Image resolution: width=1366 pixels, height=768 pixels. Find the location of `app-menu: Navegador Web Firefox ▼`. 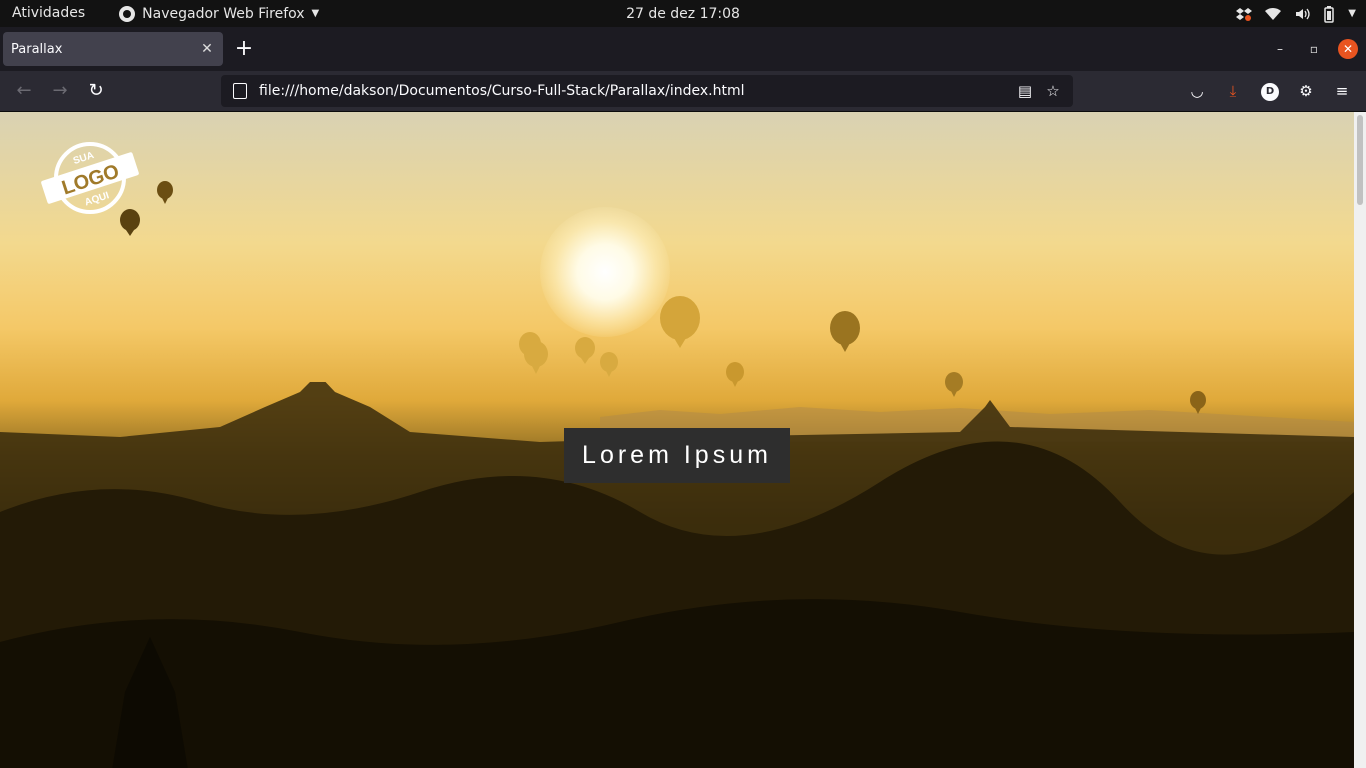

app-menu: Navegador Web Firefox ▼ is located at coordinates (219, 13).